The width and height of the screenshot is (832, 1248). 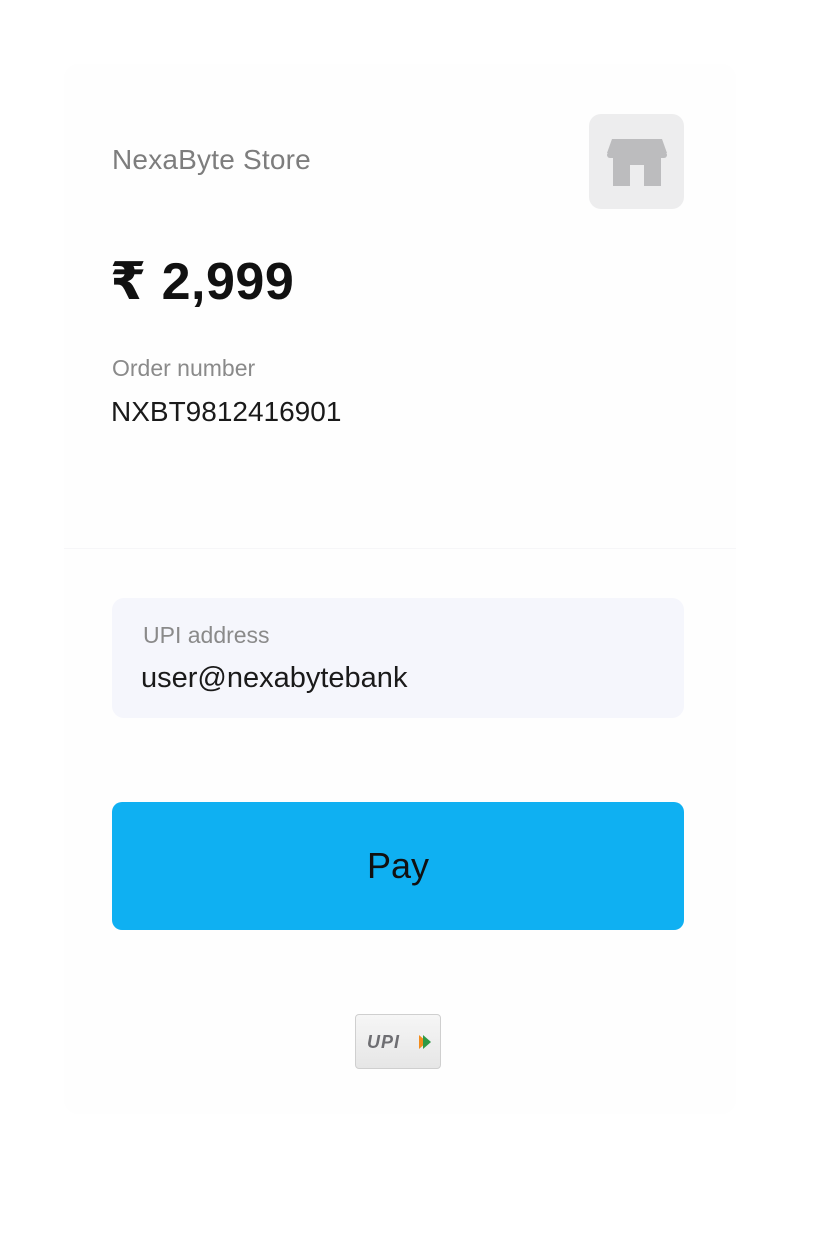 What do you see at coordinates (400, 548) in the screenshot?
I see `section-divider` at bounding box center [400, 548].